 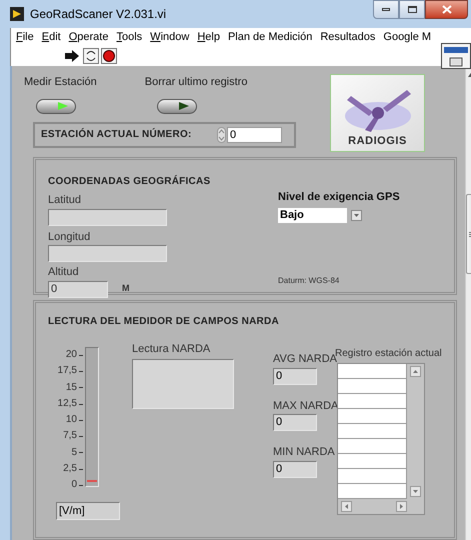 I want to click on field-label: MIN NARDA, so click(x=304, y=452).